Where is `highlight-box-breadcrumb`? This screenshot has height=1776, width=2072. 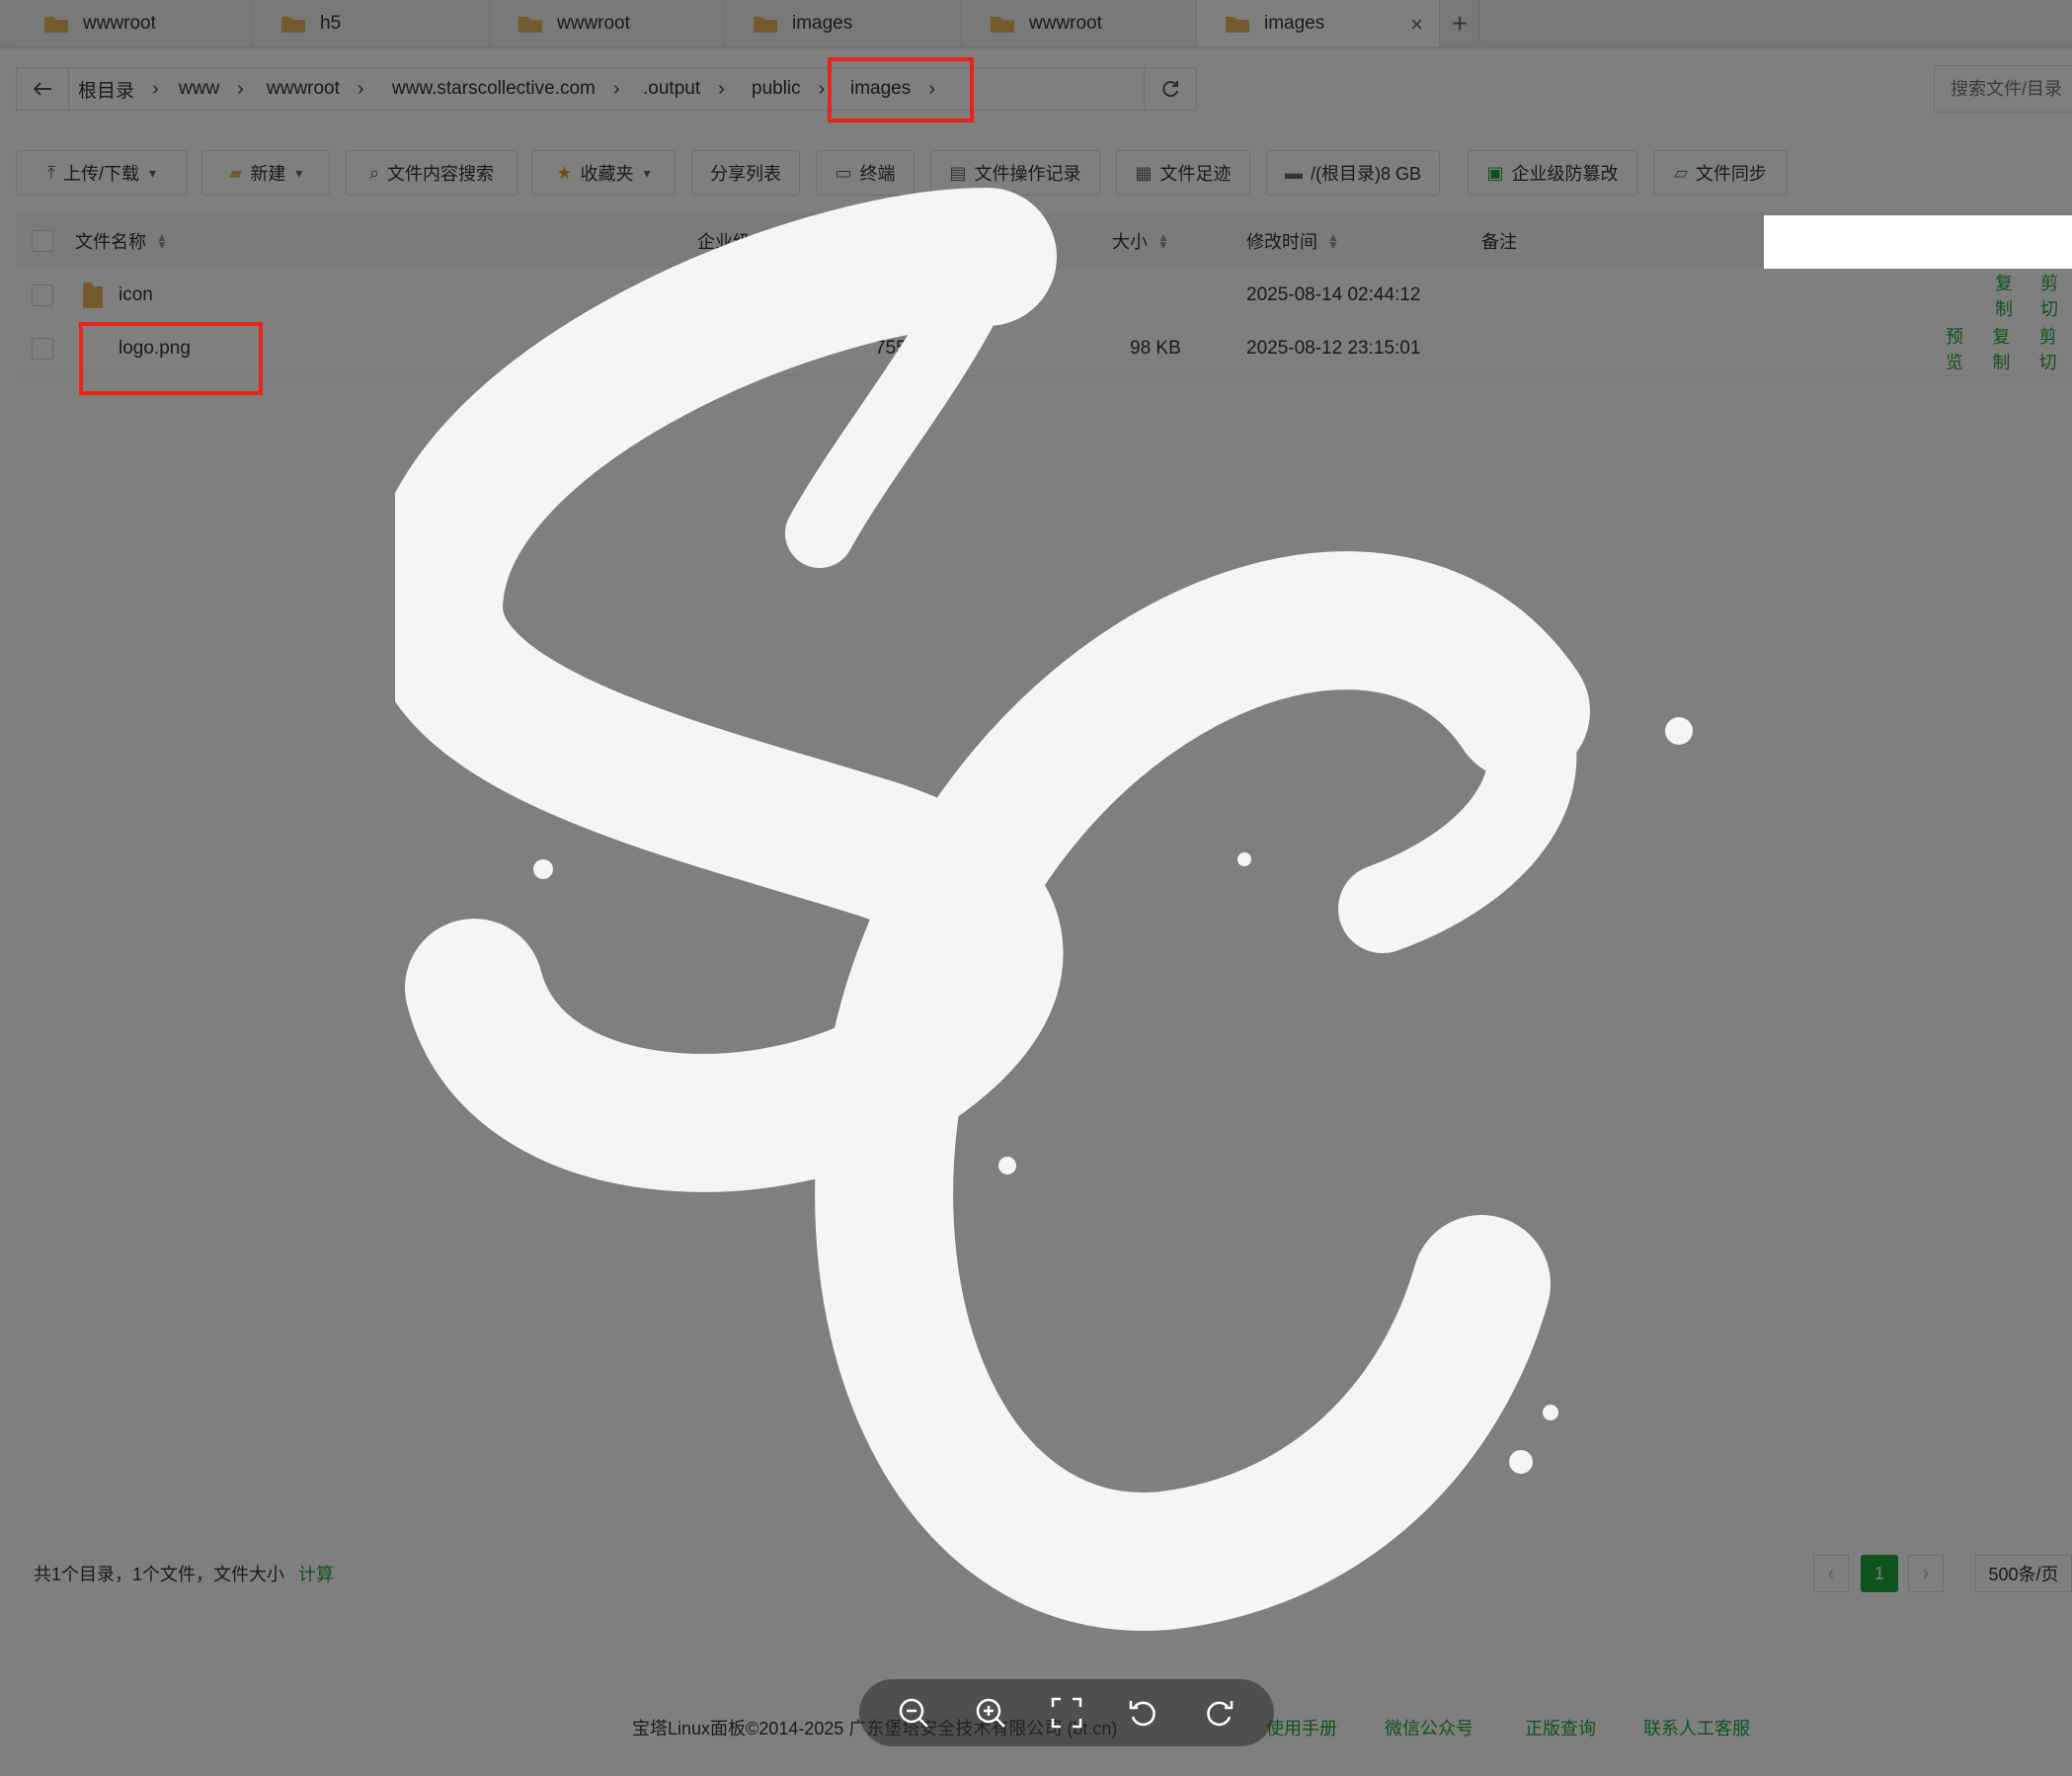 highlight-box-breadcrumb is located at coordinates (901, 90).